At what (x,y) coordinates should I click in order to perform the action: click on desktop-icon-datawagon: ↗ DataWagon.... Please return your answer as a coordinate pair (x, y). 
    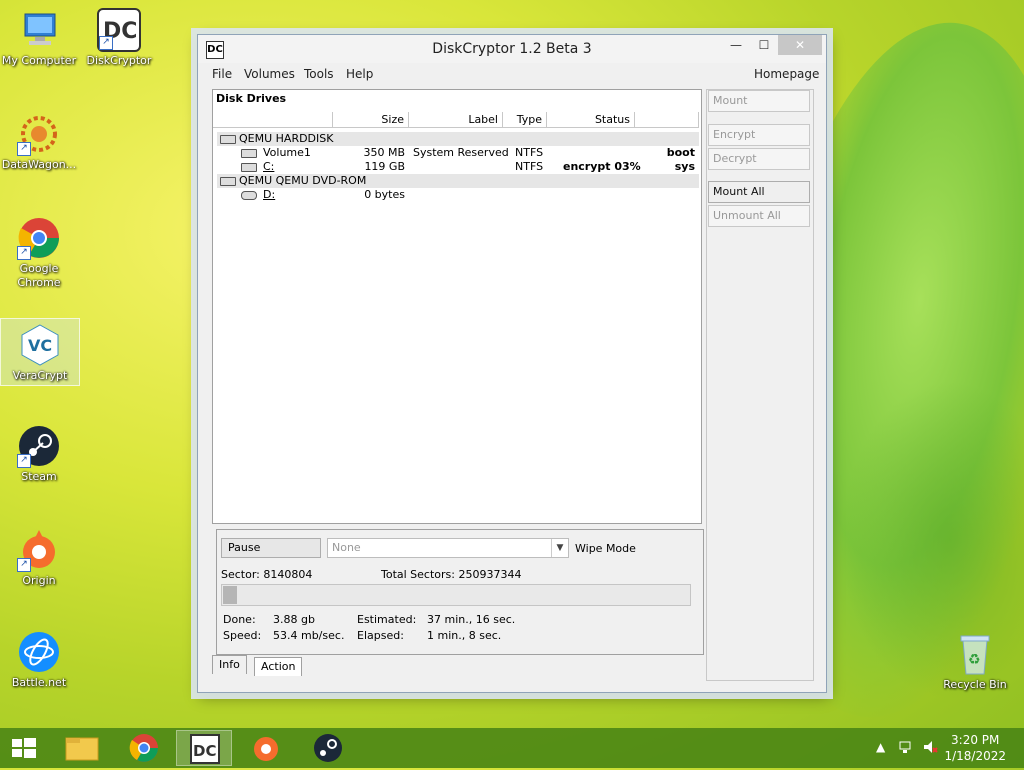
    Looking at the image, I should click on (39, 142).